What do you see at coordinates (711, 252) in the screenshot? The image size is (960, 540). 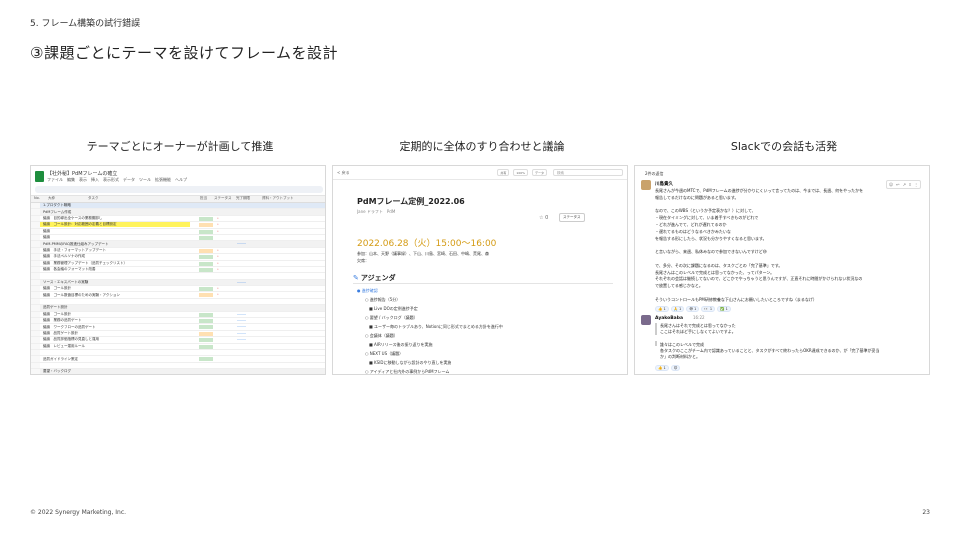 I see `message-line: と言いながら、来週、私休みなので参加できないんですけど😅` at bounding box center [711, 252].